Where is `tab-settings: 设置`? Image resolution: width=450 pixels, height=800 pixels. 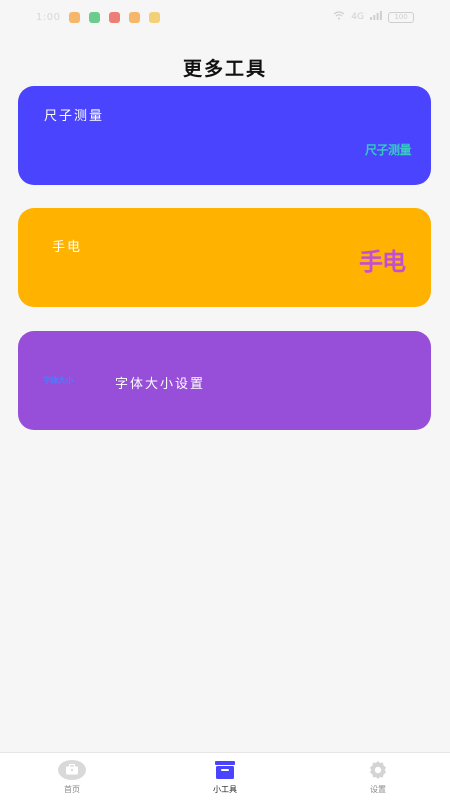
tab-settings: 设置 is located at coordinates (378, 776).